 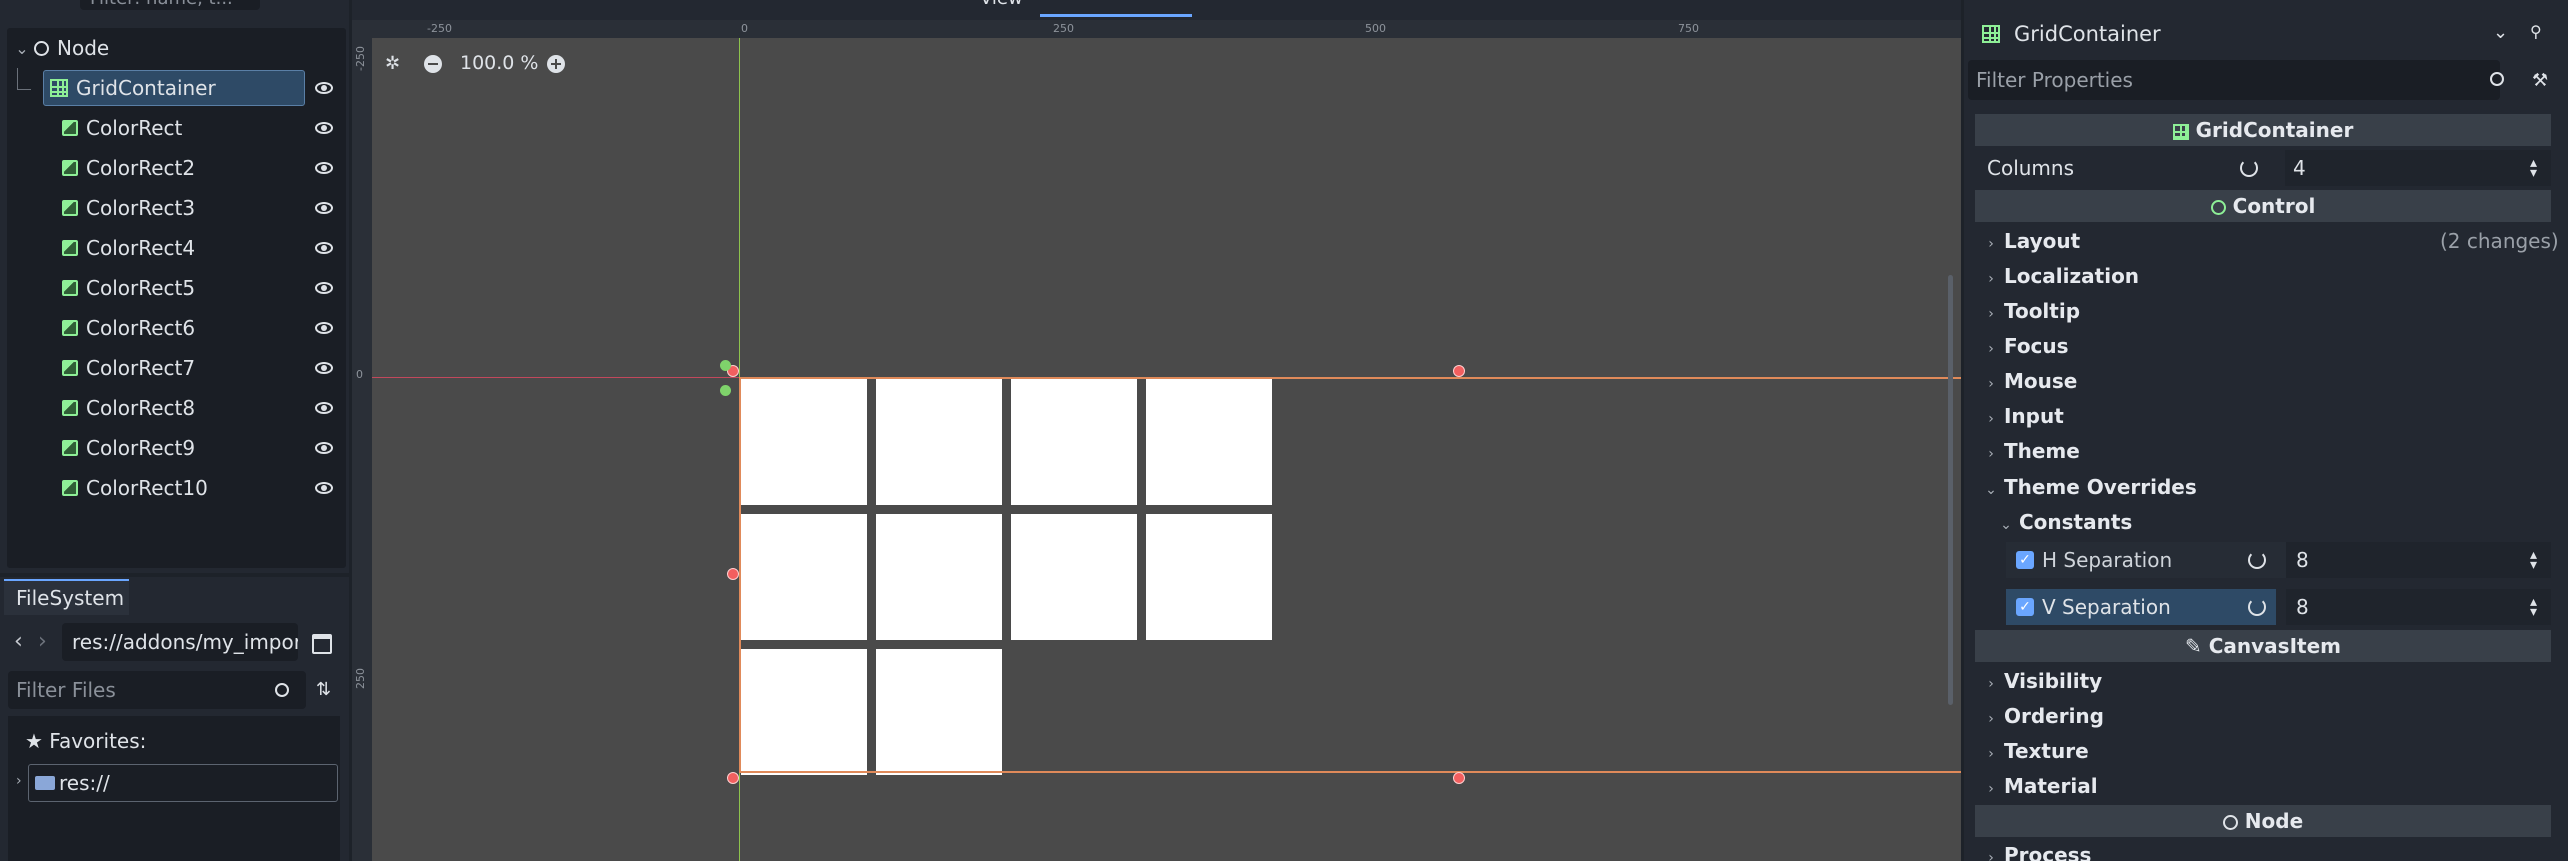 What do you see at coordinates (2299, 168) in the screenshot?
I see `columns-value: 4` at bounding box center [2299, 168].